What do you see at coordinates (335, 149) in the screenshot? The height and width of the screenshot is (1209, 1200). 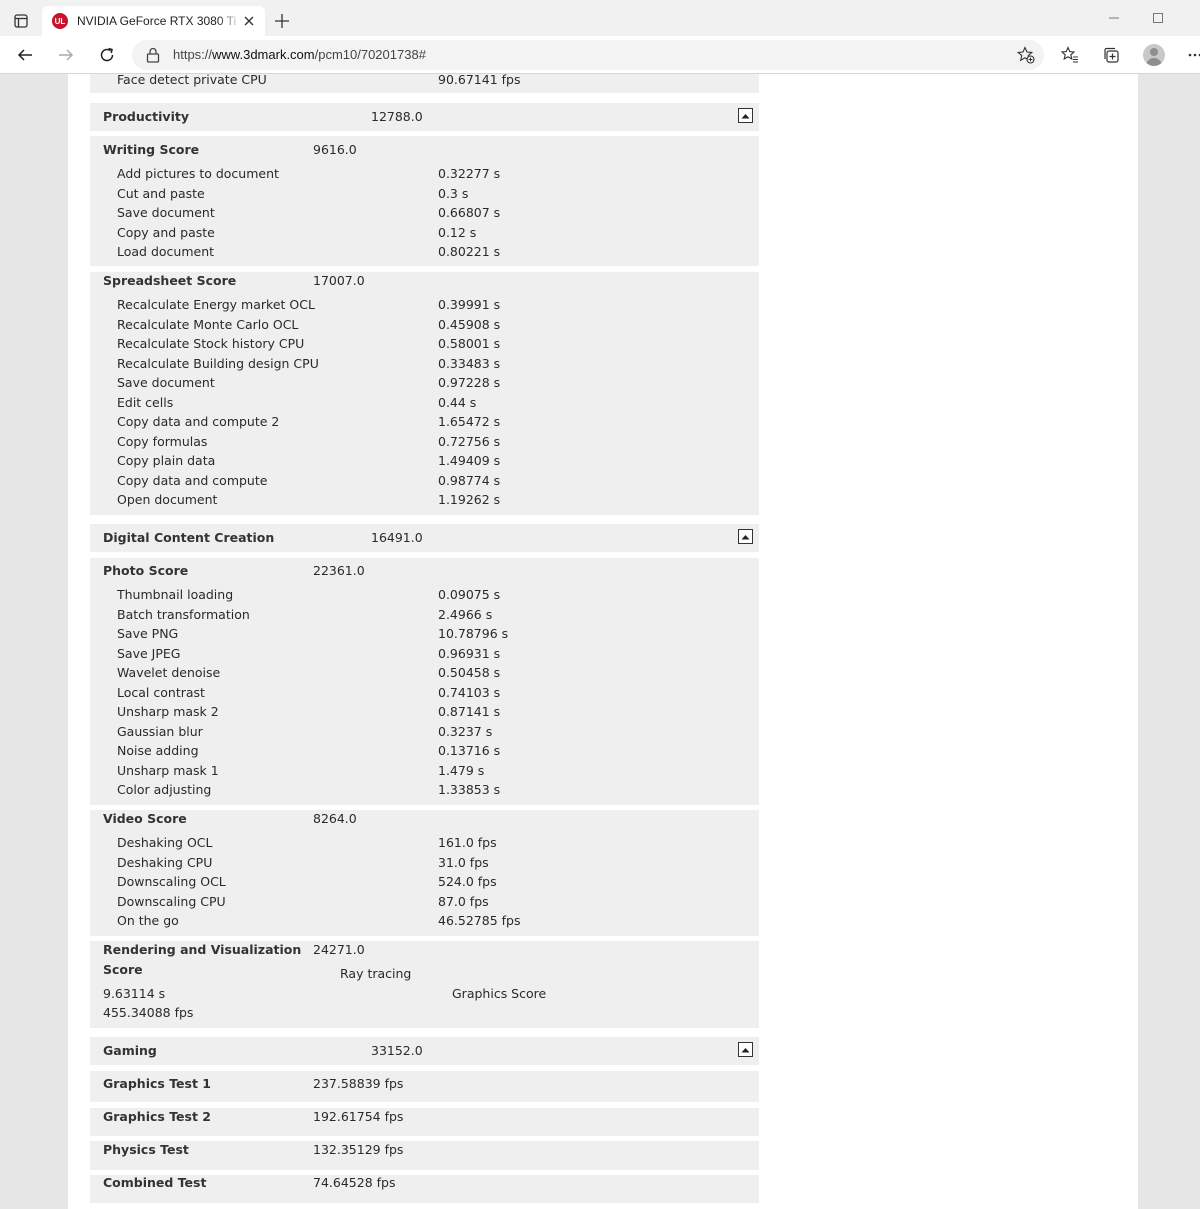 I see `subsection-score: 9616.0` at bounding box center [335, 149].